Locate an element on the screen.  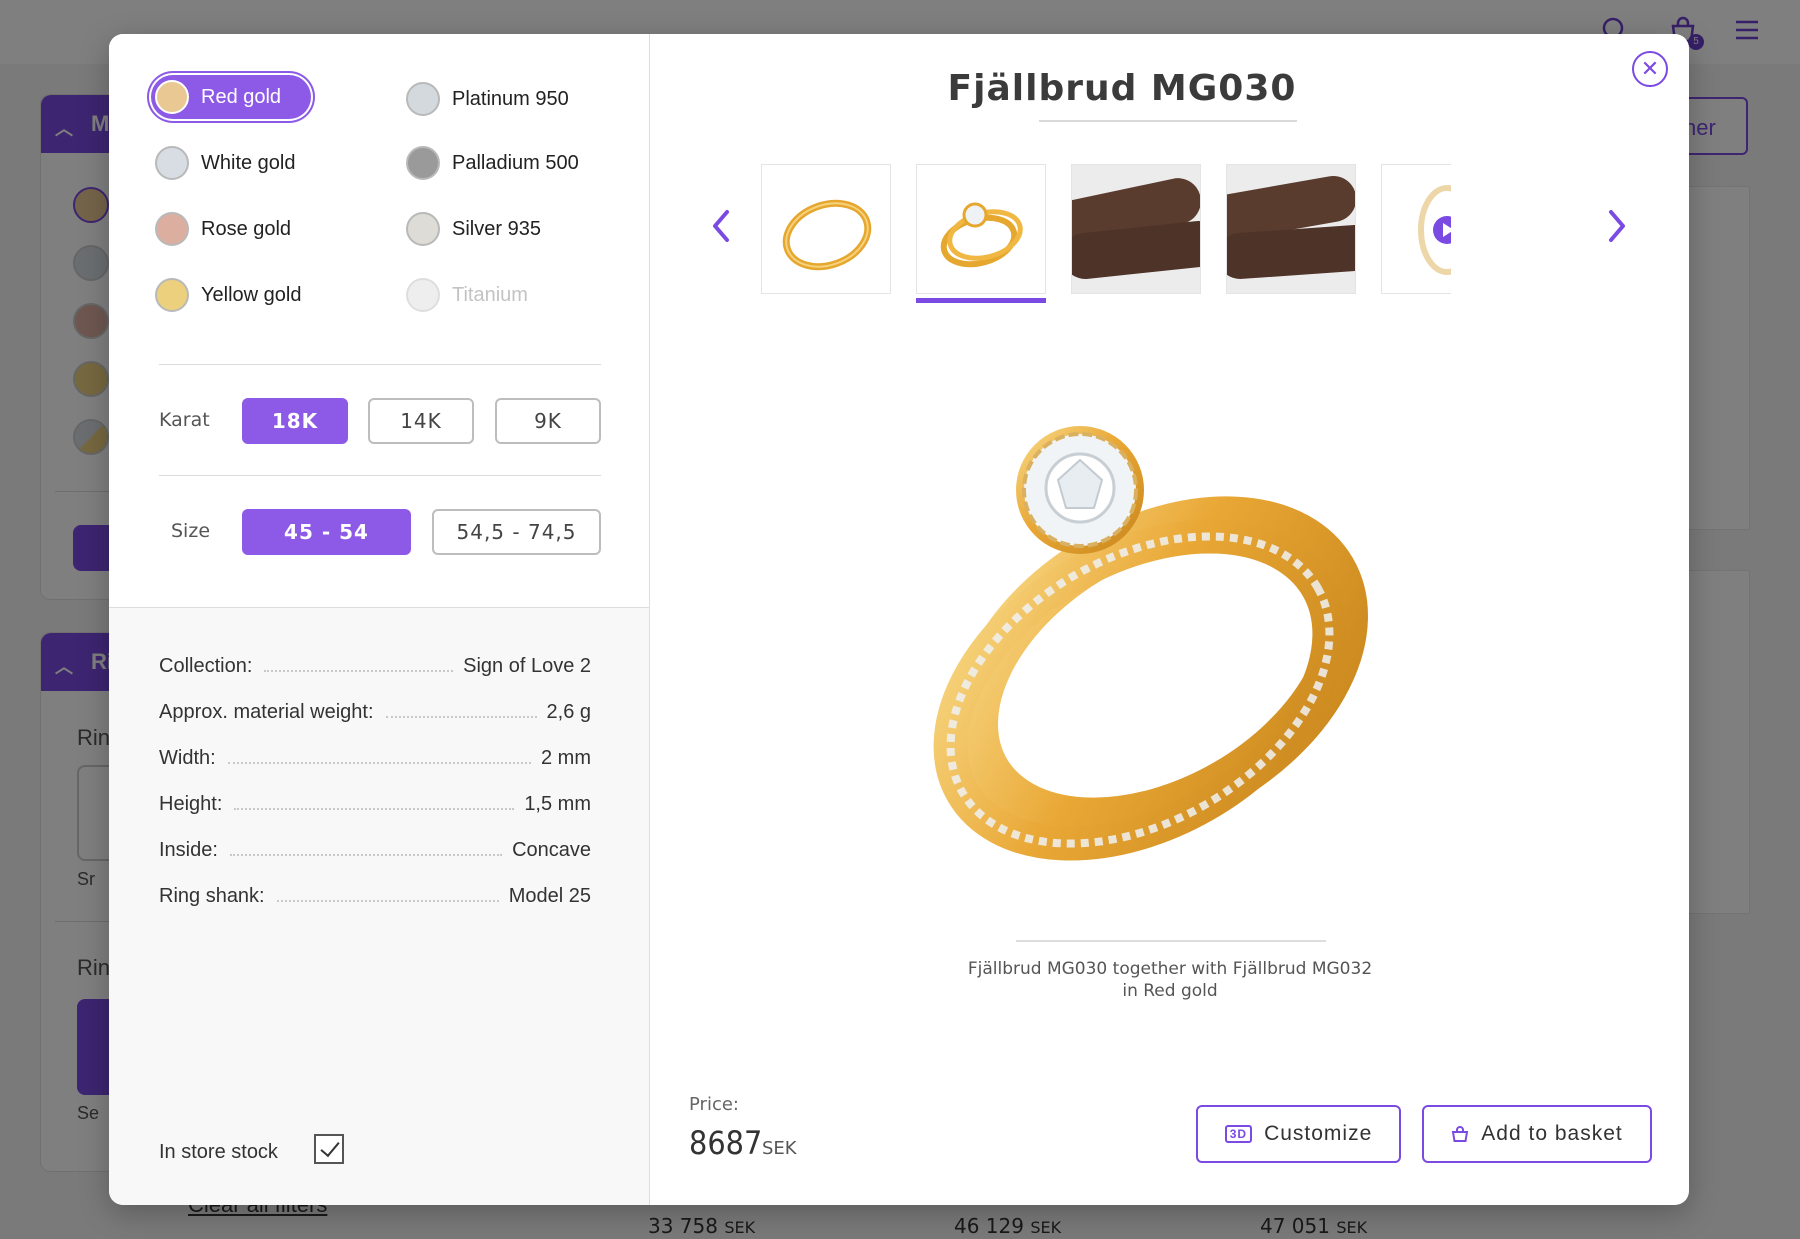
metal-option-yellow-gold: Yellow gold is located at coordinates (228, 295).